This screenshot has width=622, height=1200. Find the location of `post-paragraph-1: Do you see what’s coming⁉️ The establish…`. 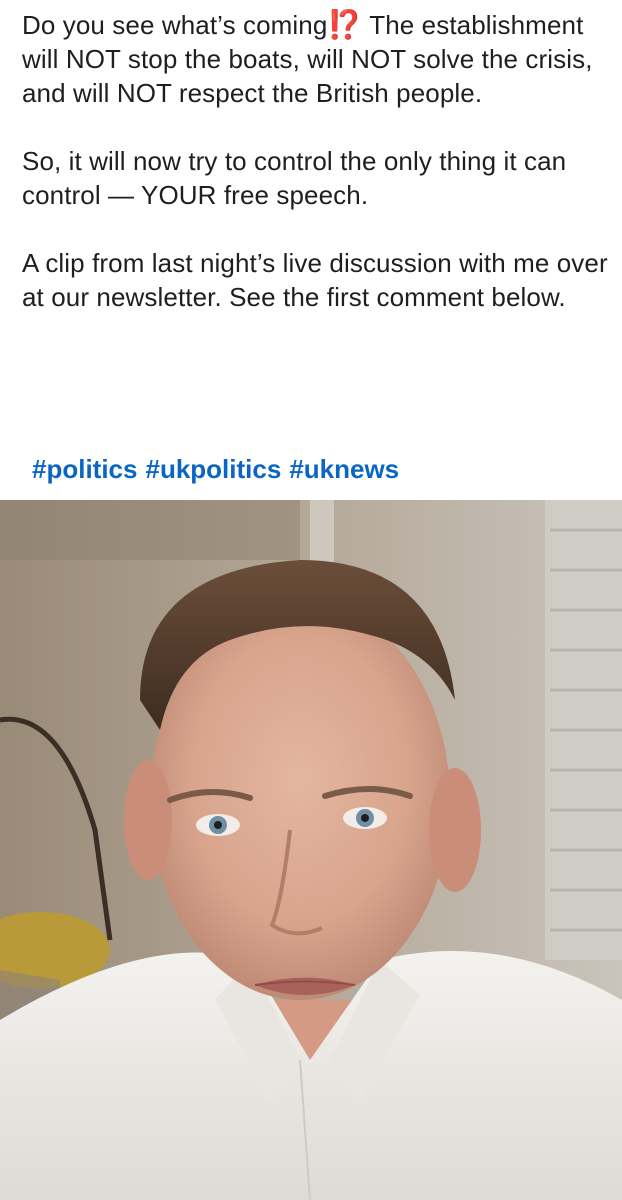

post-paragraph-1: Do you see what’s coming⁉️ The establish… is located at coordinates (317, 59).